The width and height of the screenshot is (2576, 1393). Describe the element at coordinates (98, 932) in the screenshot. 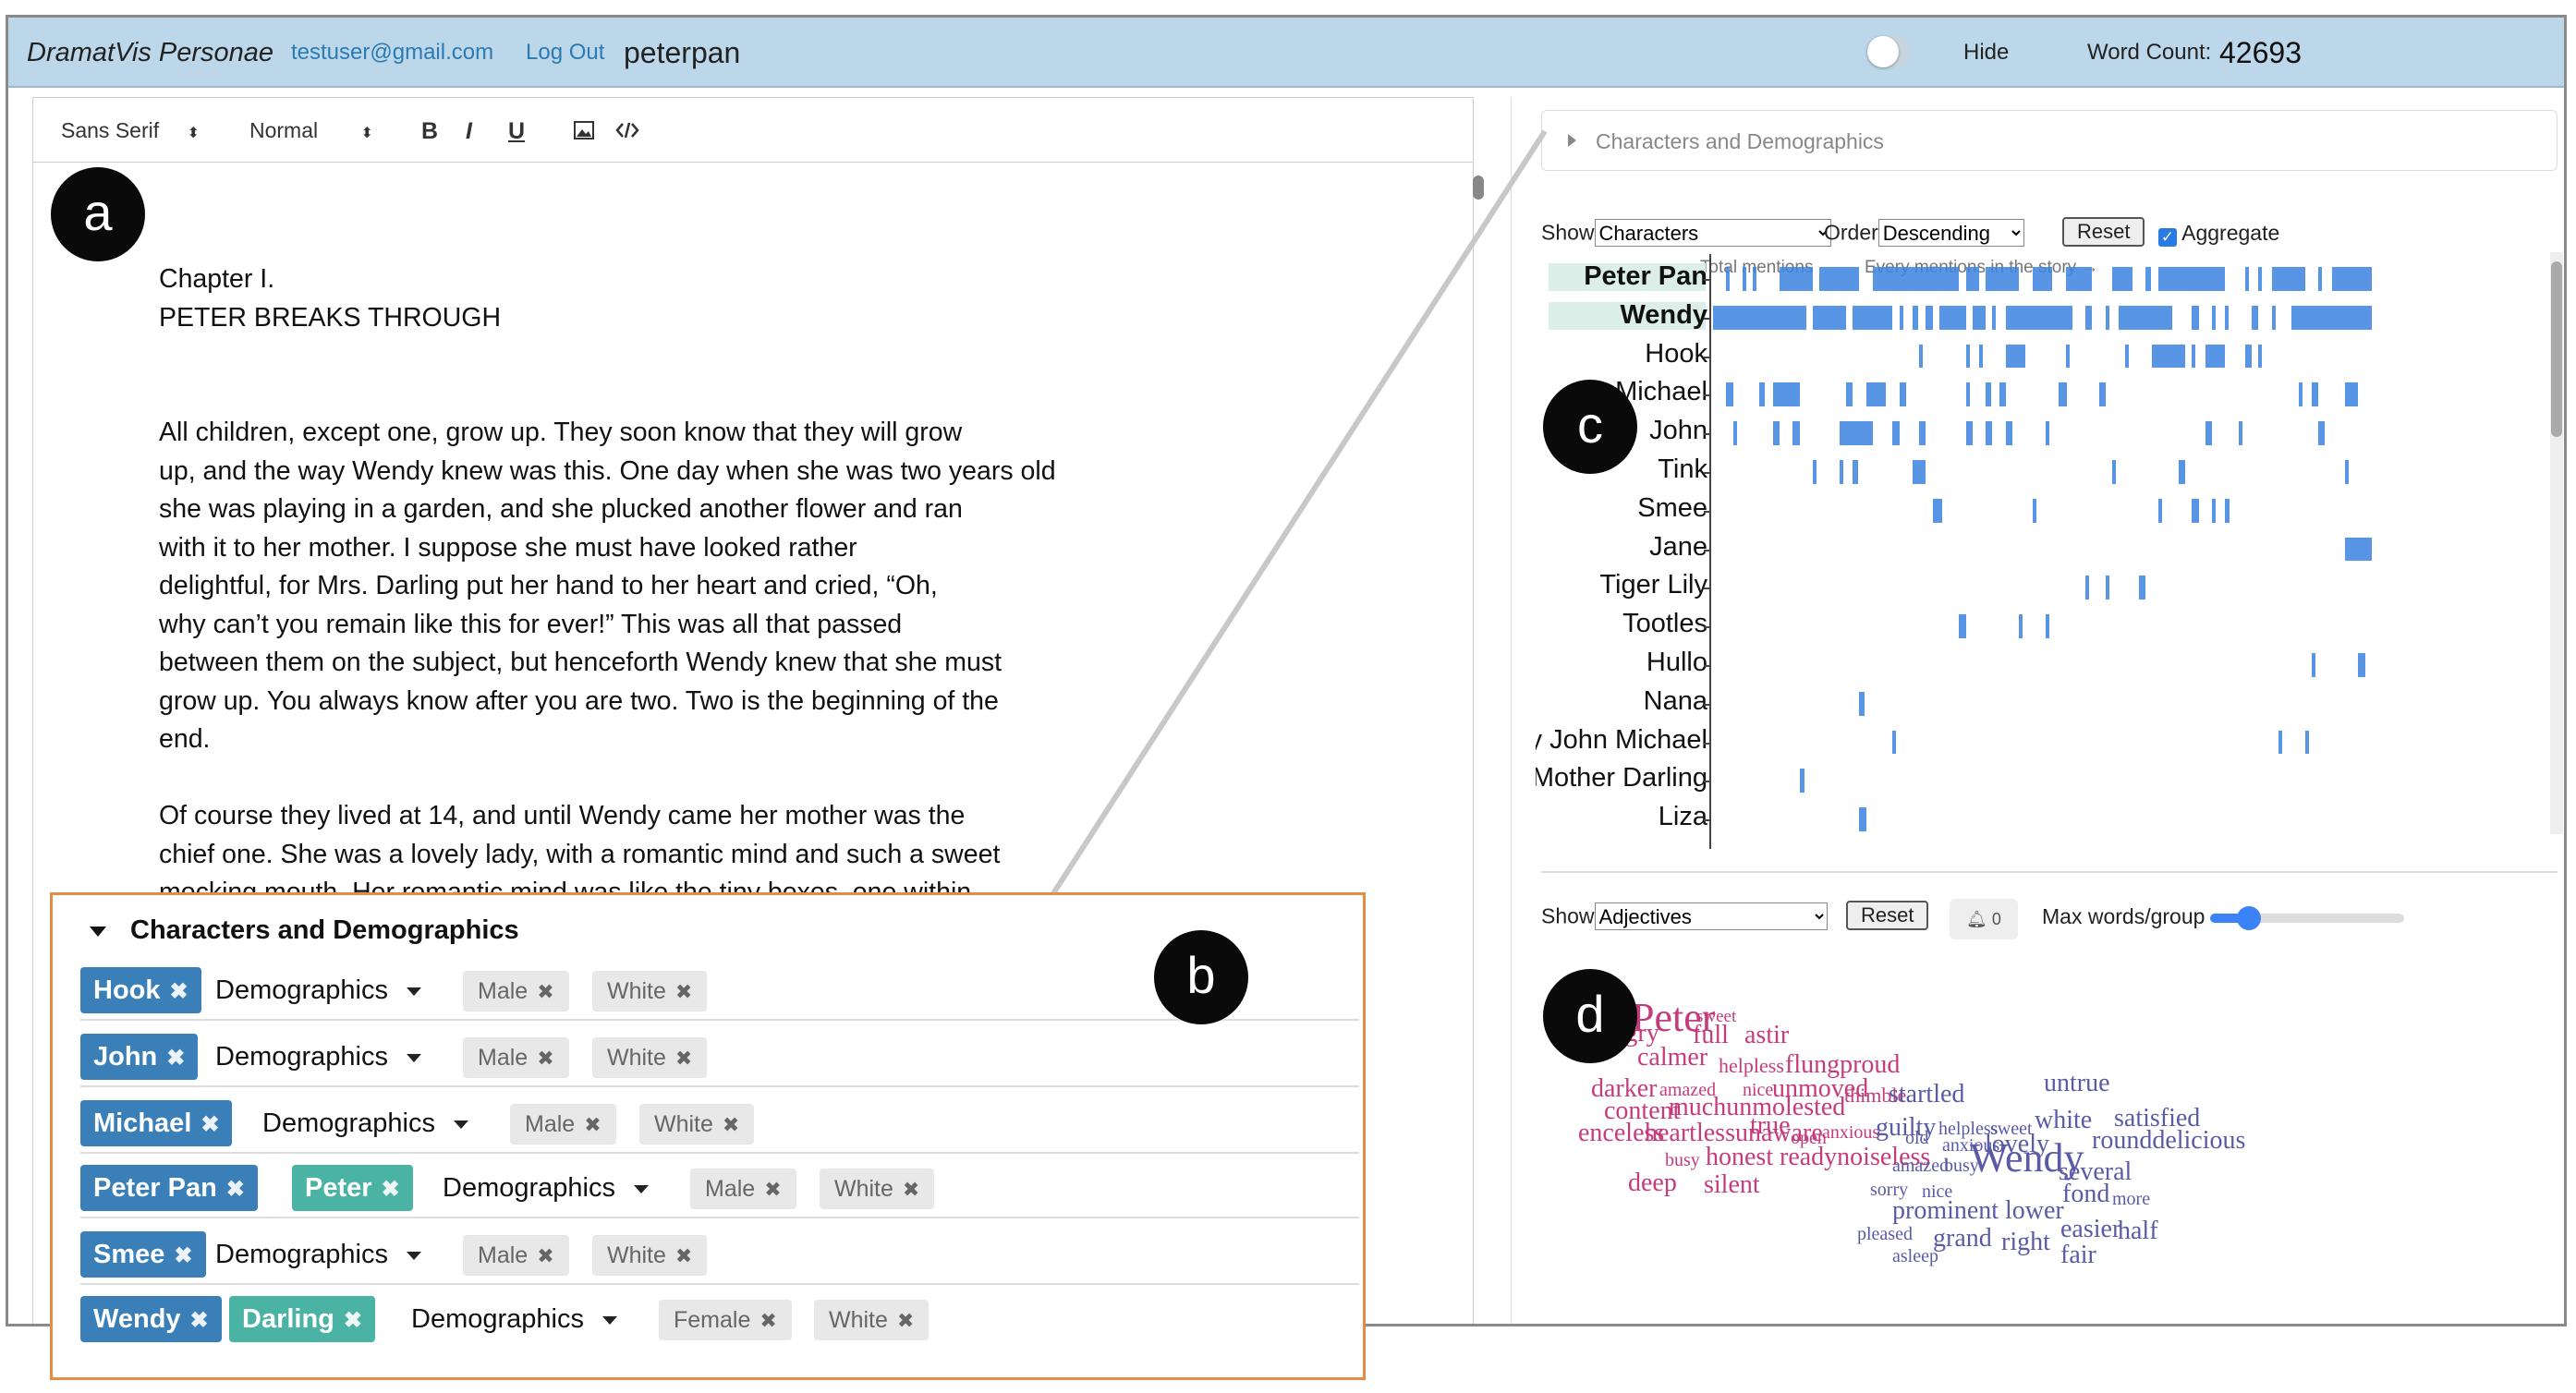

I see `caret-down-icon` at that location.